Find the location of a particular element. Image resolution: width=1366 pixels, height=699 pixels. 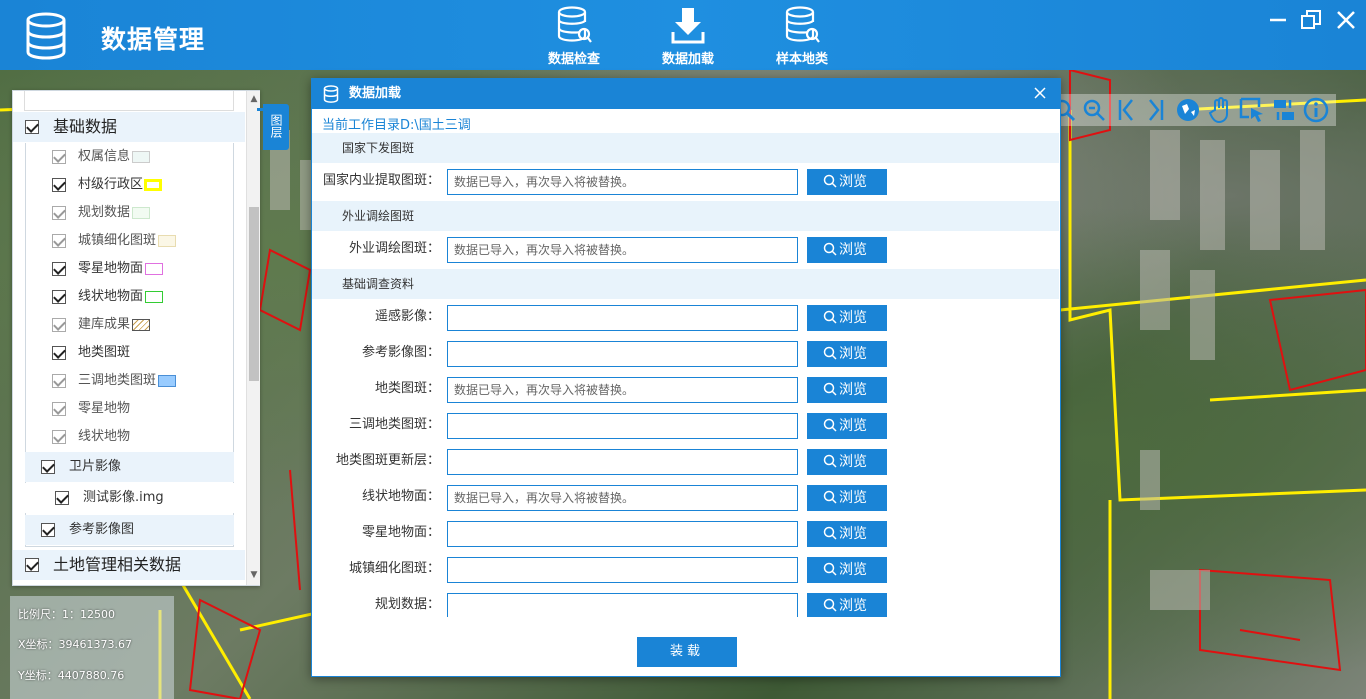

database-logo-icon is located at coordinates (46, 36).